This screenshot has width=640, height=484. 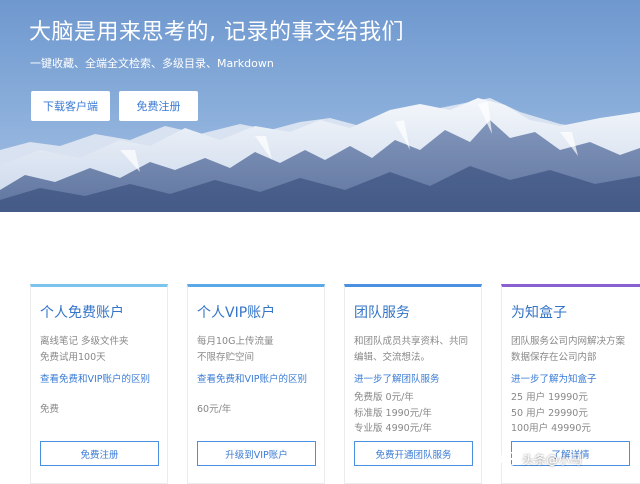 I want to click on card-description: 每月10G上传流量 不限存贮空间, so click(x=235, y=349).